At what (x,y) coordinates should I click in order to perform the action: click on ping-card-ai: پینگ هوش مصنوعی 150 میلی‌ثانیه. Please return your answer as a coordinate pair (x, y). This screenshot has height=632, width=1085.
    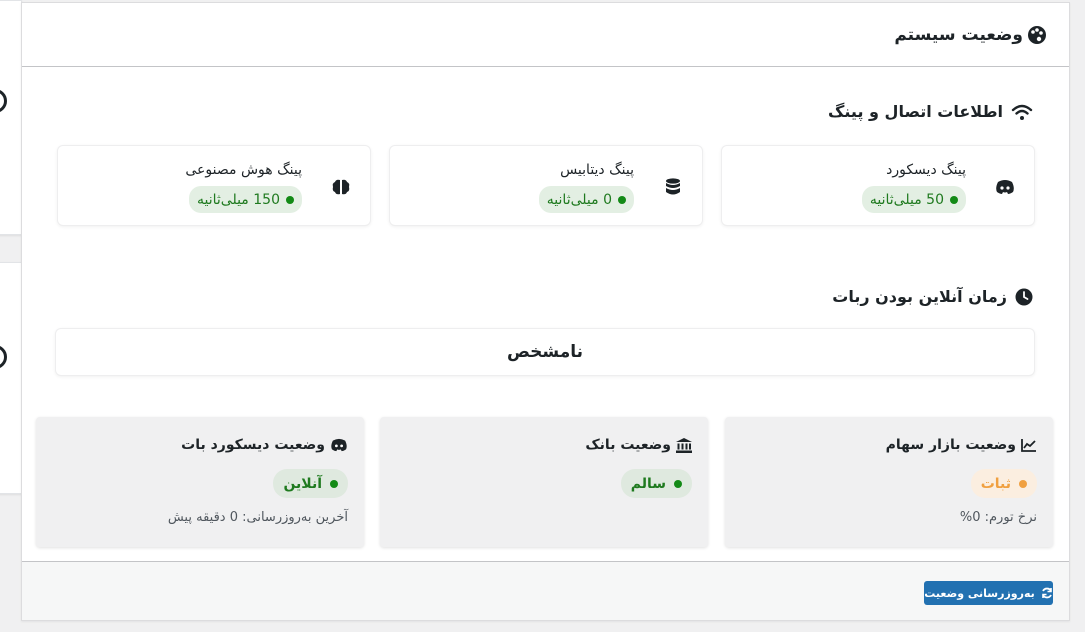
    Looking at the image, I should click on (214, 185).